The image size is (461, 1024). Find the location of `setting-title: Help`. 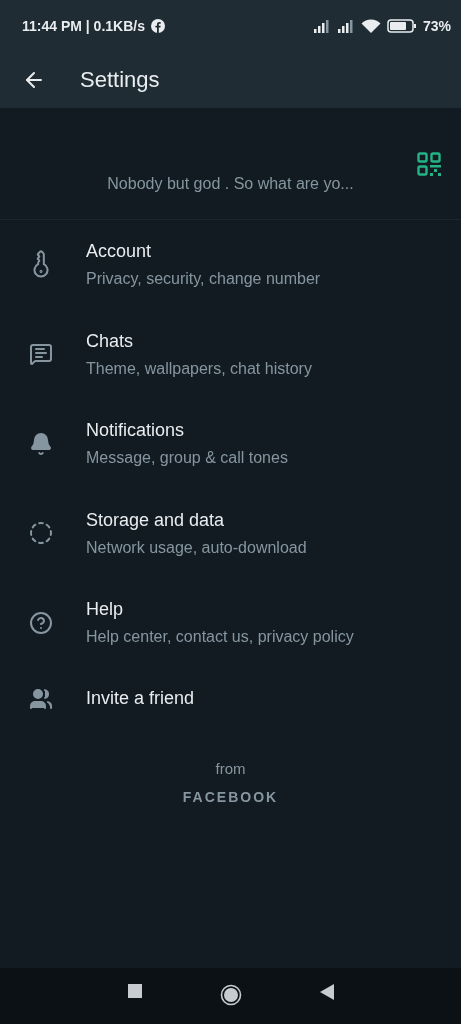

setting-title: Help is located at coordinates (220, 610).